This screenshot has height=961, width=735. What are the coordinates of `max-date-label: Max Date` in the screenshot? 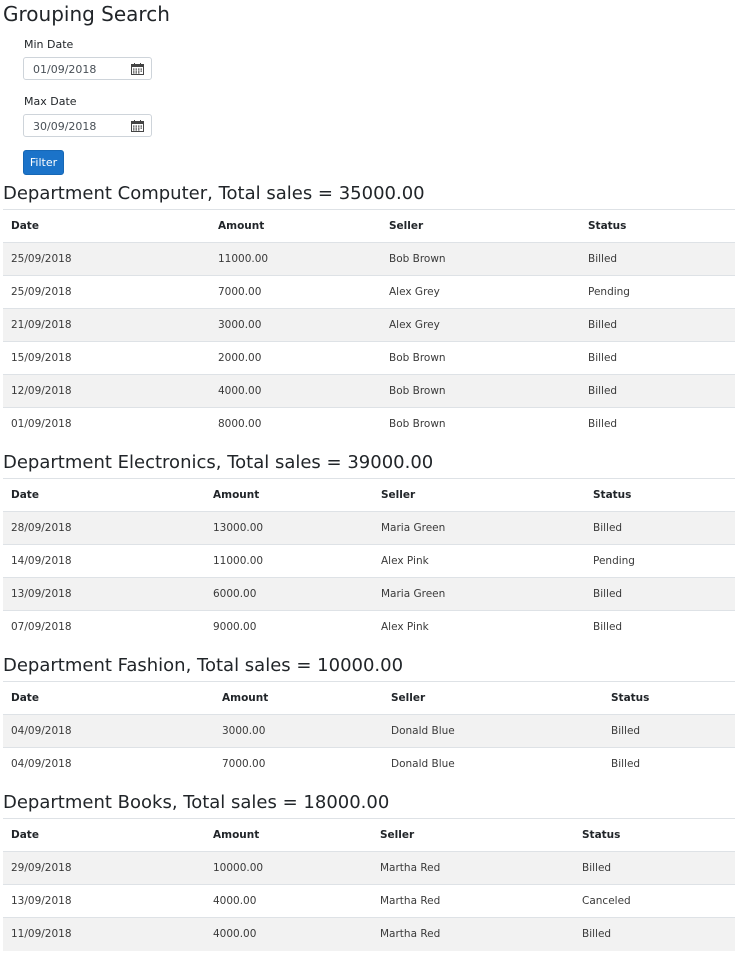 It's located at (50, 101).